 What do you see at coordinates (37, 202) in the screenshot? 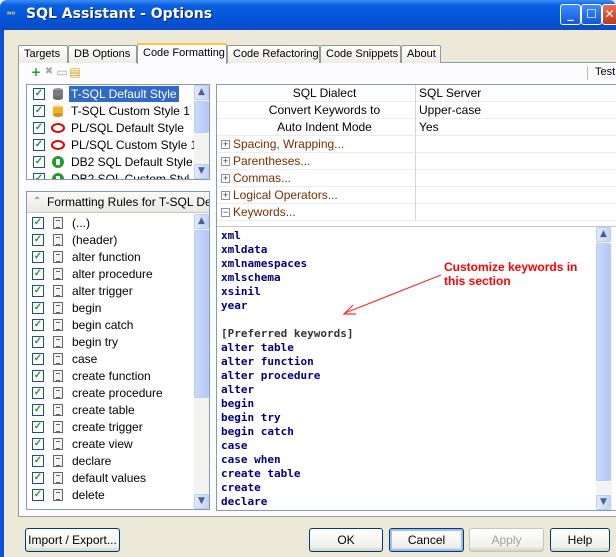
I see `collapse-chevron-icon: ⌃` at bounding box center [37, 202].